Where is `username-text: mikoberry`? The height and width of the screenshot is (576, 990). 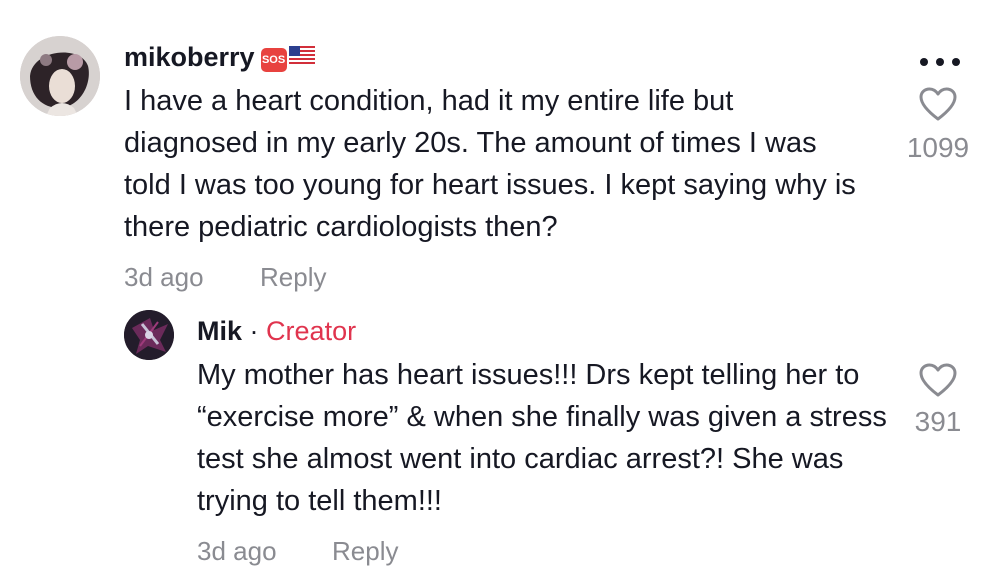
username-text: mikoberry is located at coordinates (189, 57).